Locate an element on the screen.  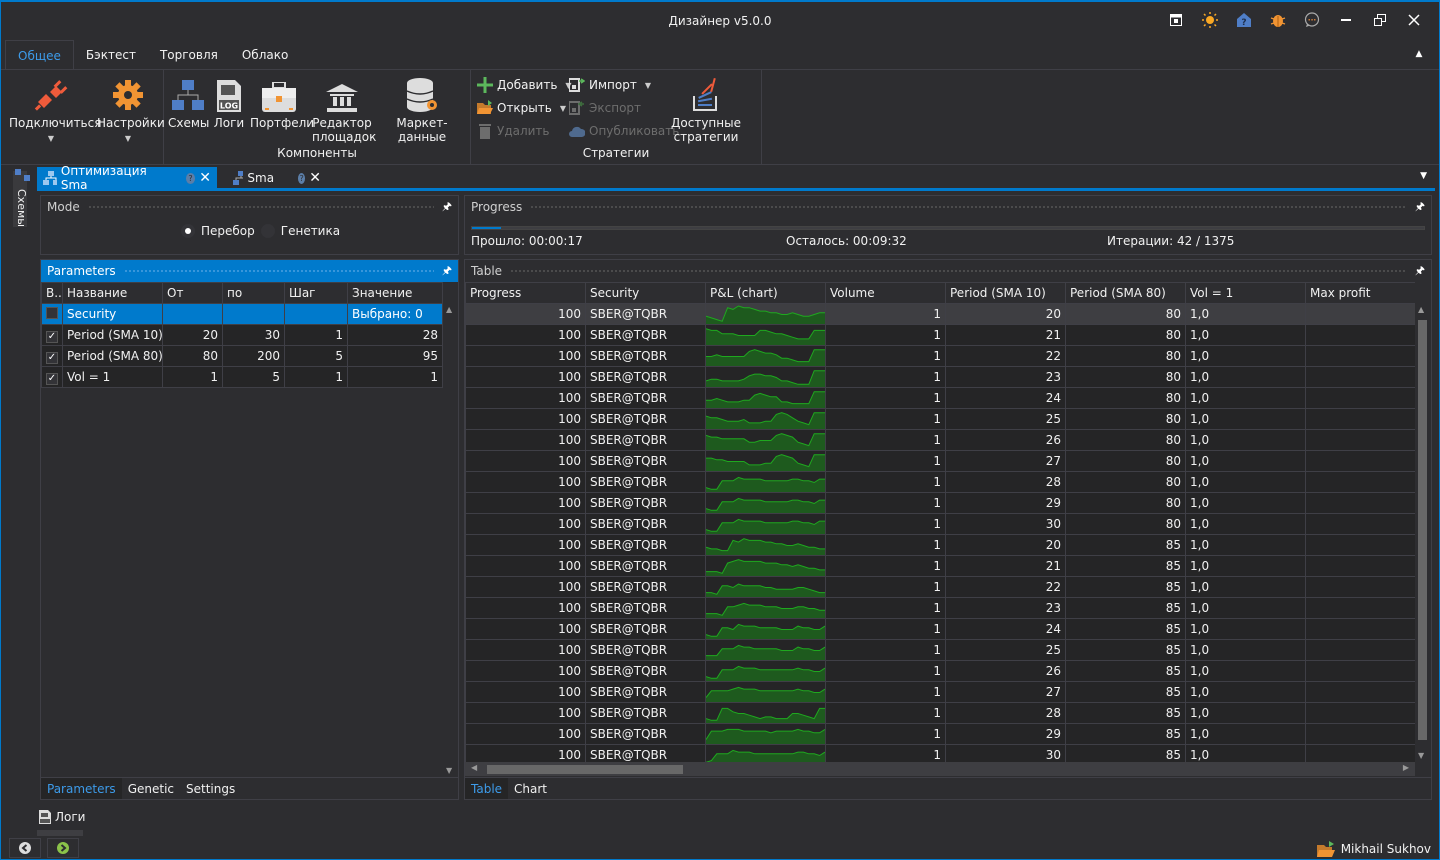
parameter-row: ✓ Vol = 11511 is located at coordinates (242, 377).